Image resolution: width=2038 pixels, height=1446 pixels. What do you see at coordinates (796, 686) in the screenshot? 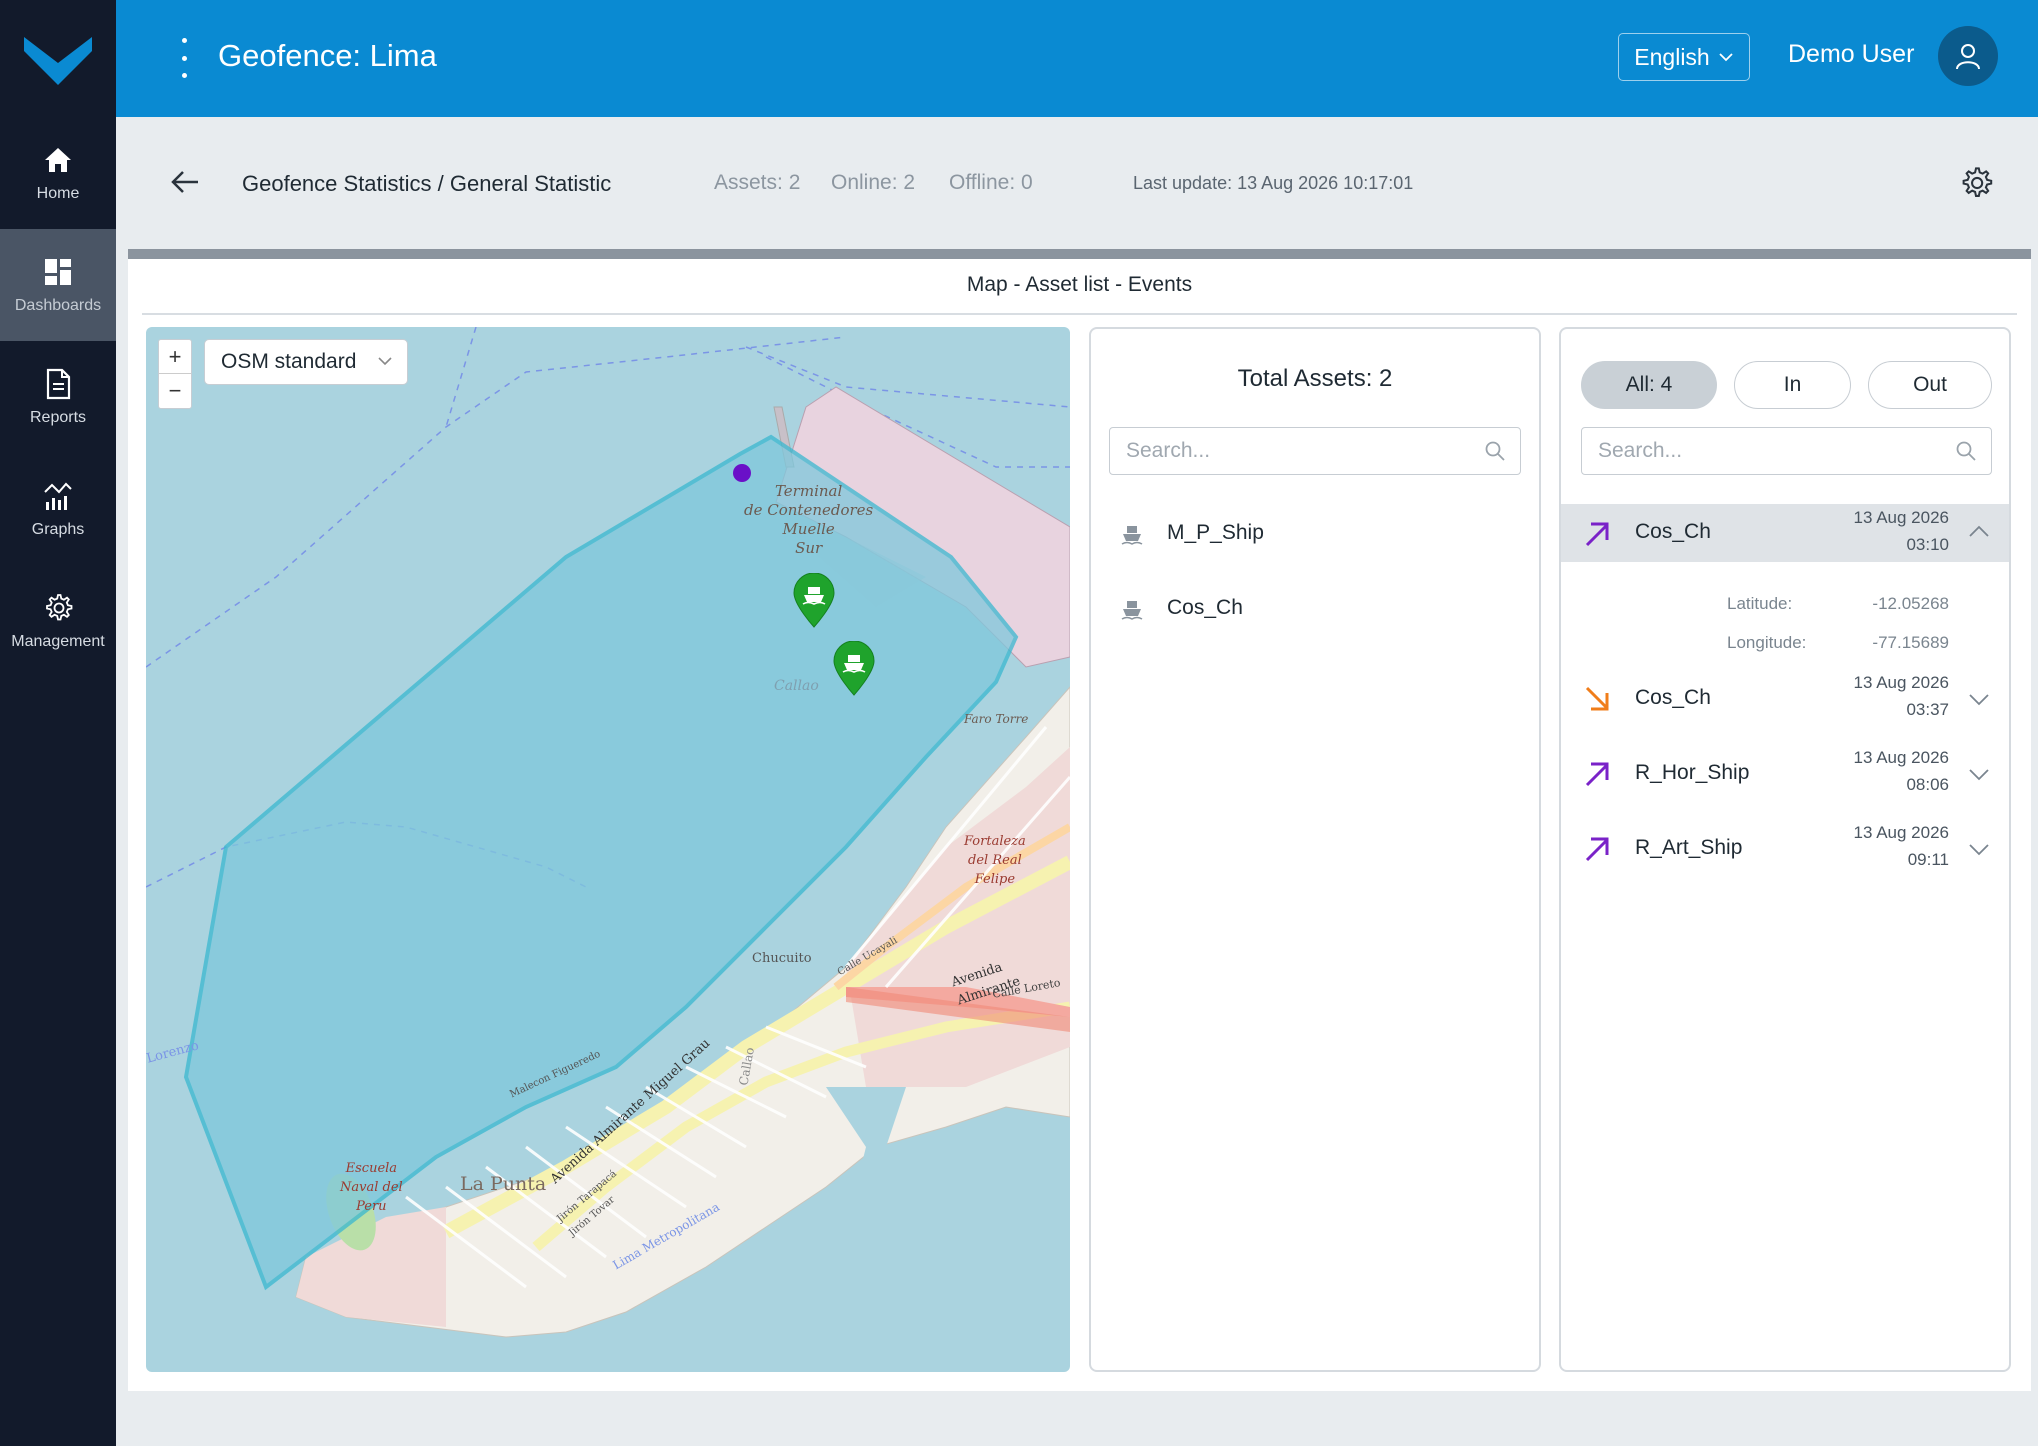
I see `map-label-callao: Callao` at bounding box center [796, 686].